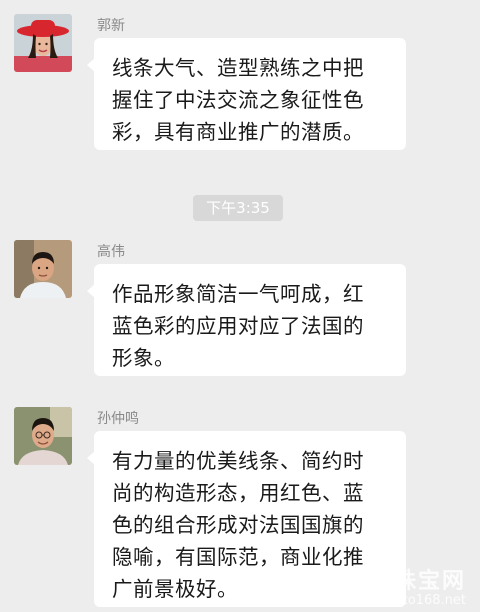 The image size is (480, 612). Describe the element at coordinates (238, 68) in the screenshot. I see `message-line: 线条大气、造型熟练之中把` at that location.